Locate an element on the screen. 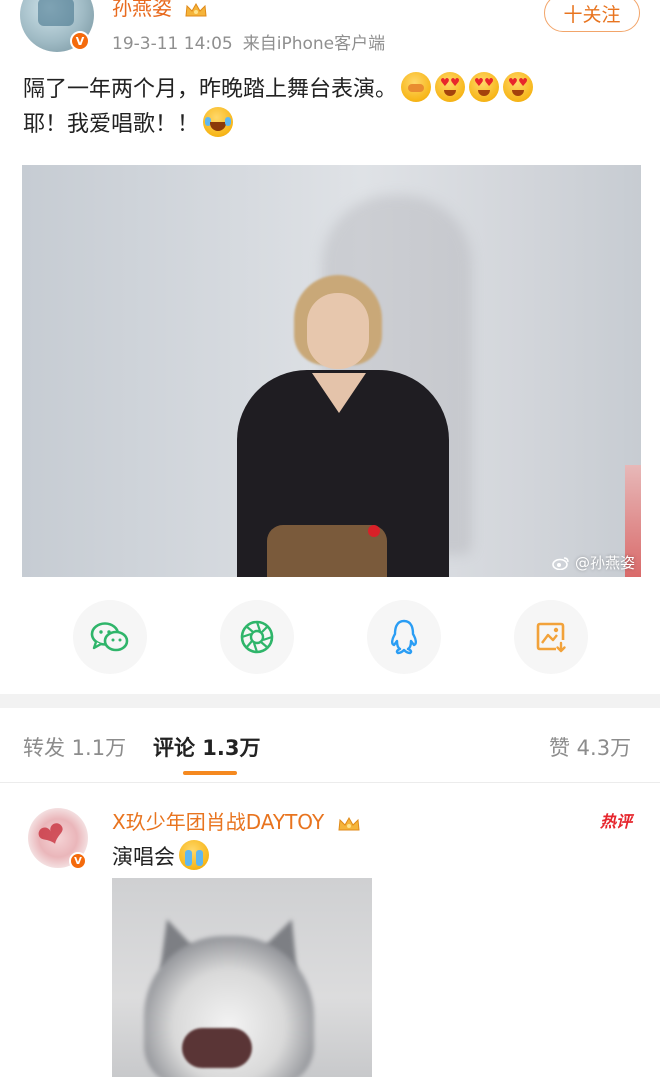 The image size is (660, 1077). author-name-row: 孙燕姿 is located at coordinates (160, 10).